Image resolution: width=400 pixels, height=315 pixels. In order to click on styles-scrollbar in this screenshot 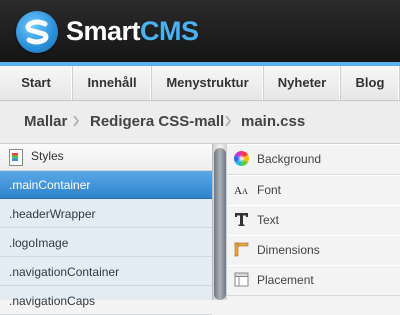, I will do `click(220, 222)`.